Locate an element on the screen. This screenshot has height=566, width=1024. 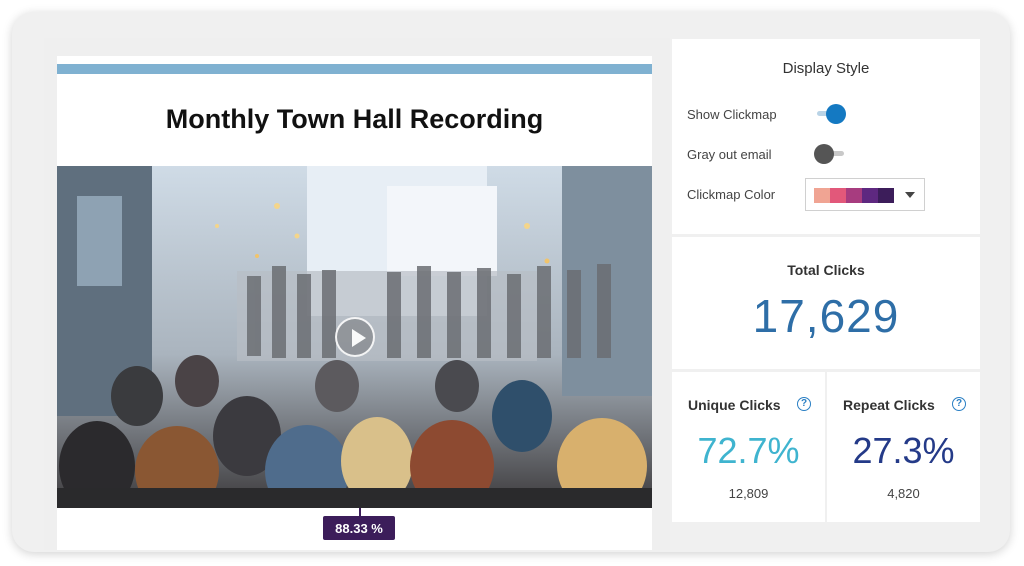
play-video-button is located at coordinates (355, 337).